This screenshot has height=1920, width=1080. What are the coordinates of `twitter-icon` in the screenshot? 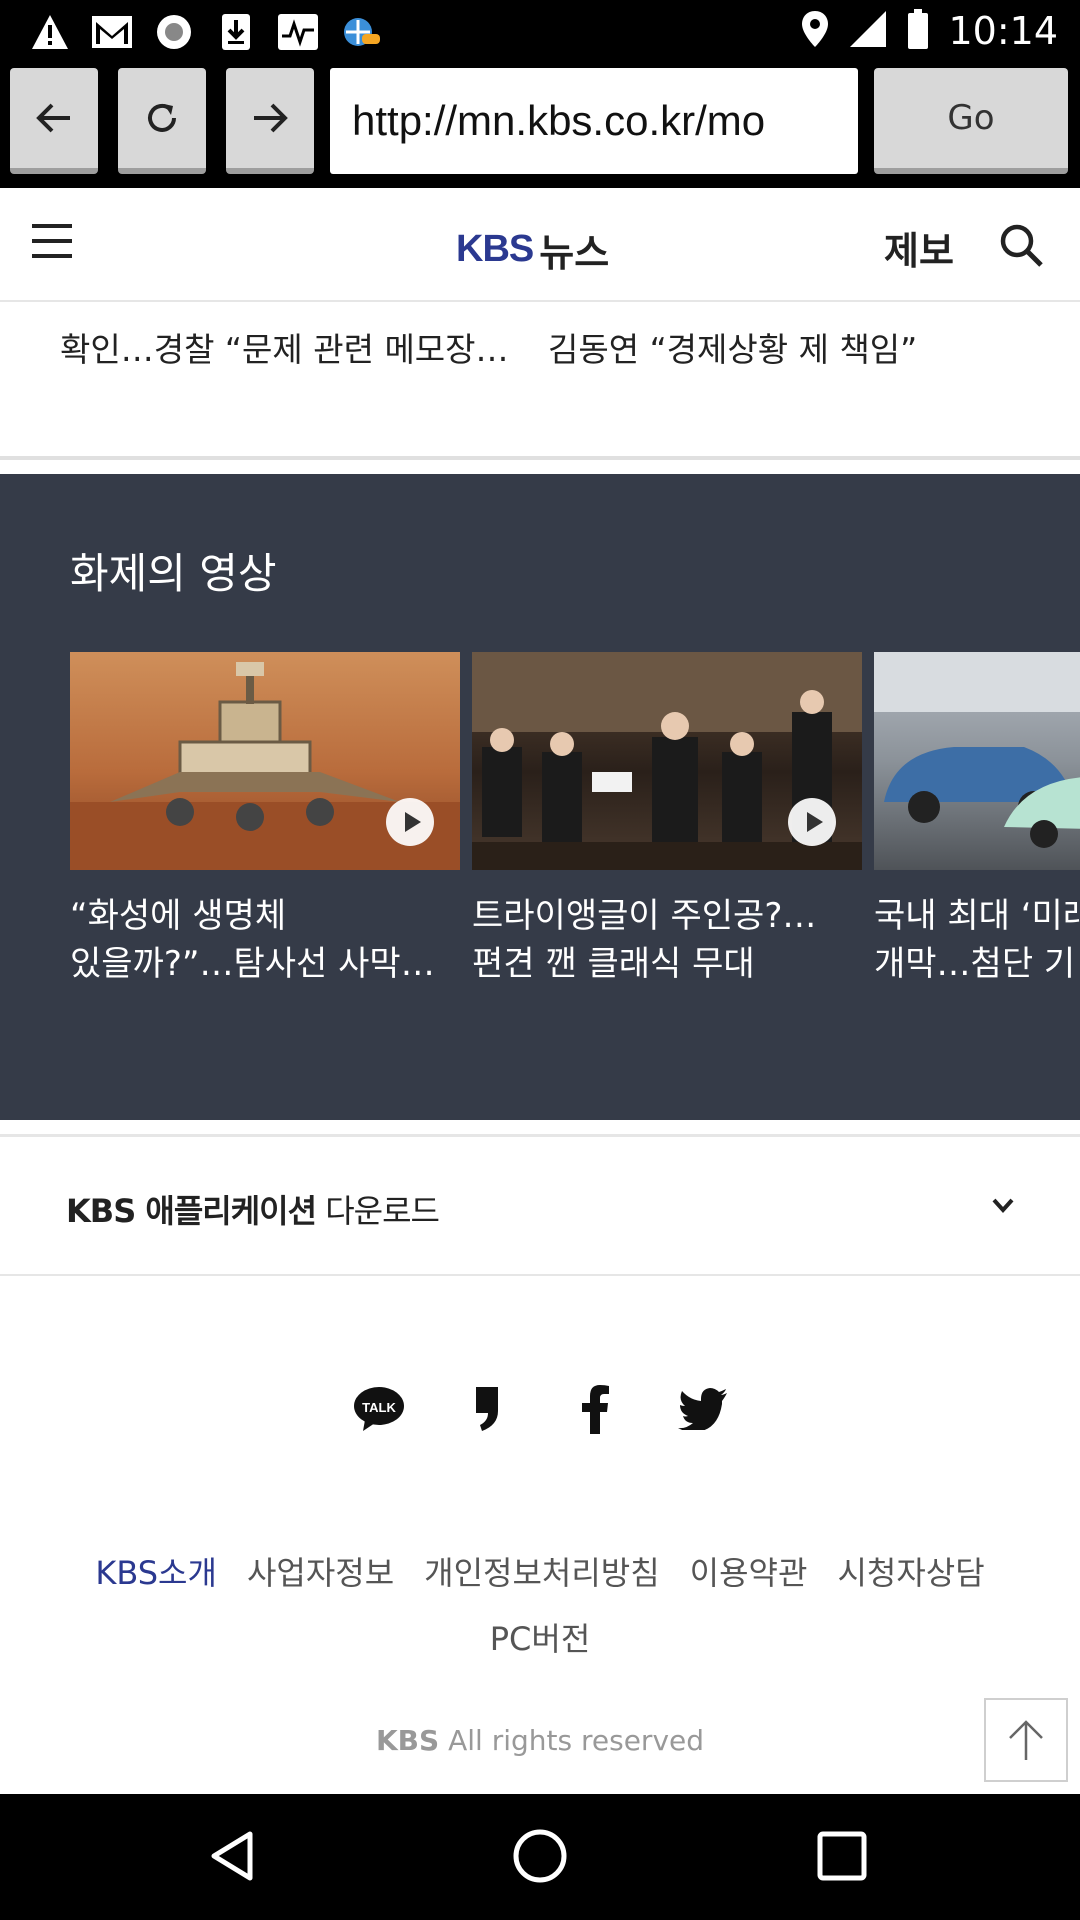 It's located at (703, 1409).